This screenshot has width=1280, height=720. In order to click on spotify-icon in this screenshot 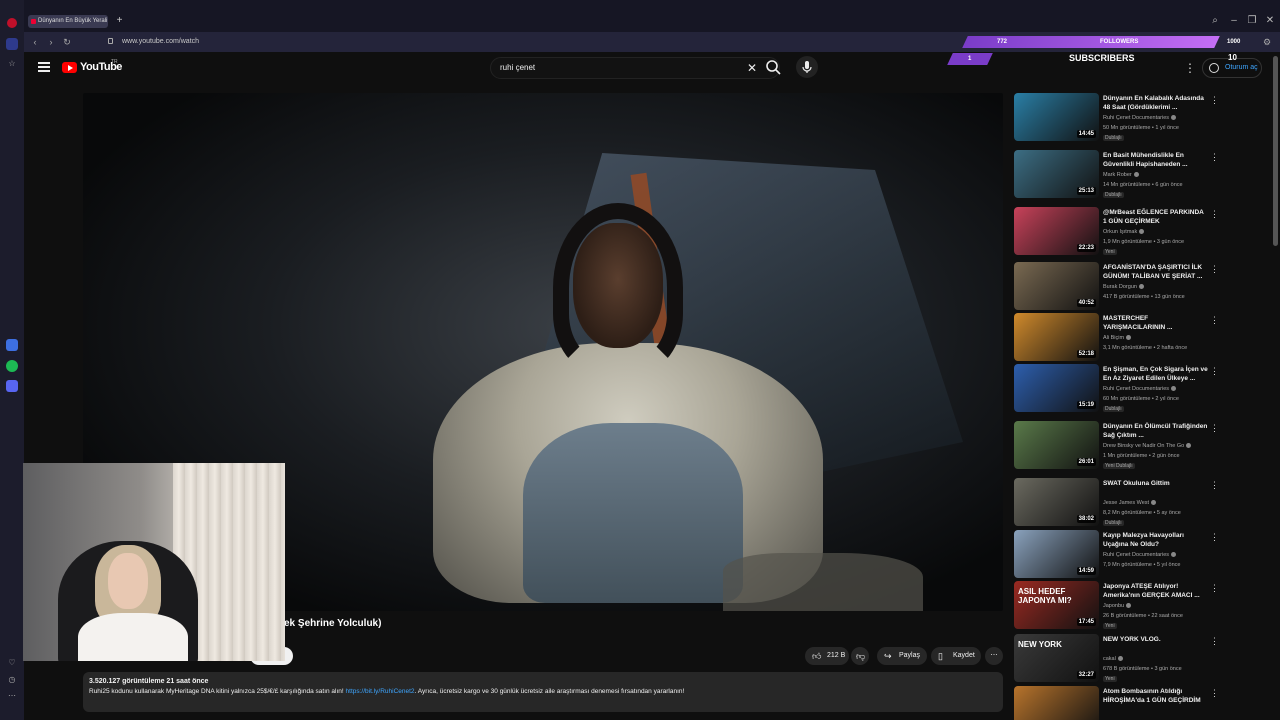, I will do `click(12, 366)`.